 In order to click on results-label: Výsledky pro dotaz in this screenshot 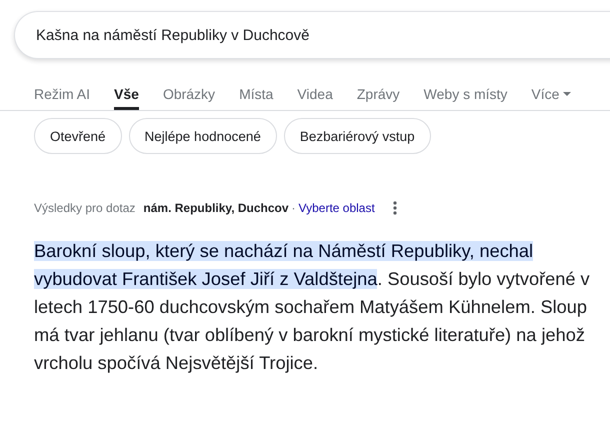, I will do `click(85, 208)`.